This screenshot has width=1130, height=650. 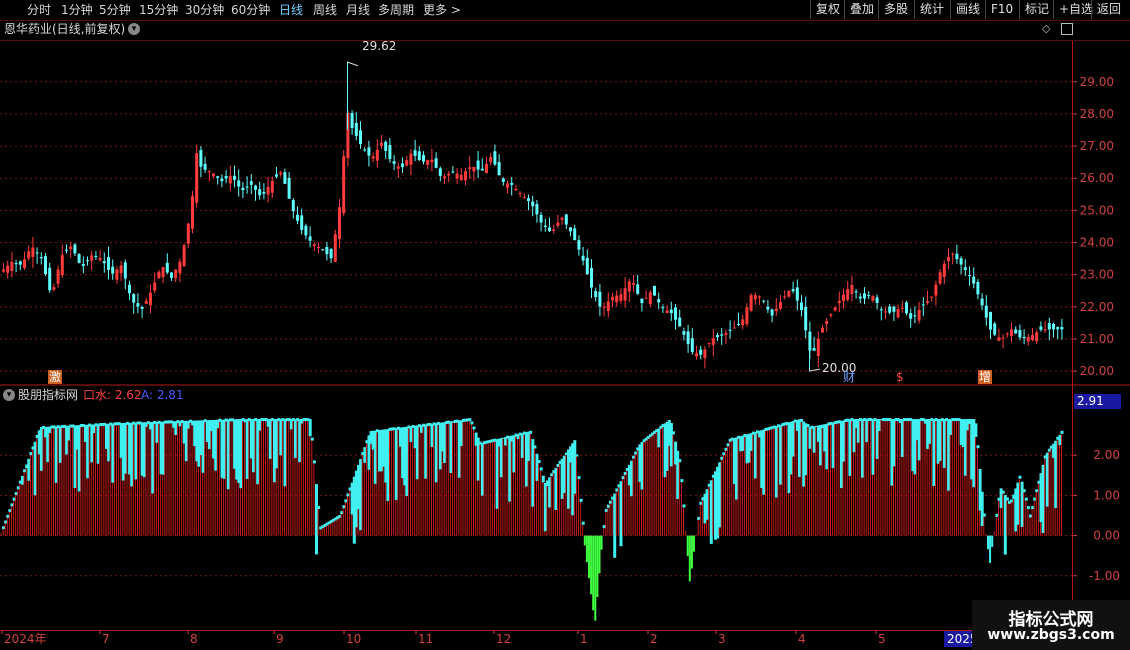 I want to click on toolbar-button-8: 返回, so click(x=1108, y=9).